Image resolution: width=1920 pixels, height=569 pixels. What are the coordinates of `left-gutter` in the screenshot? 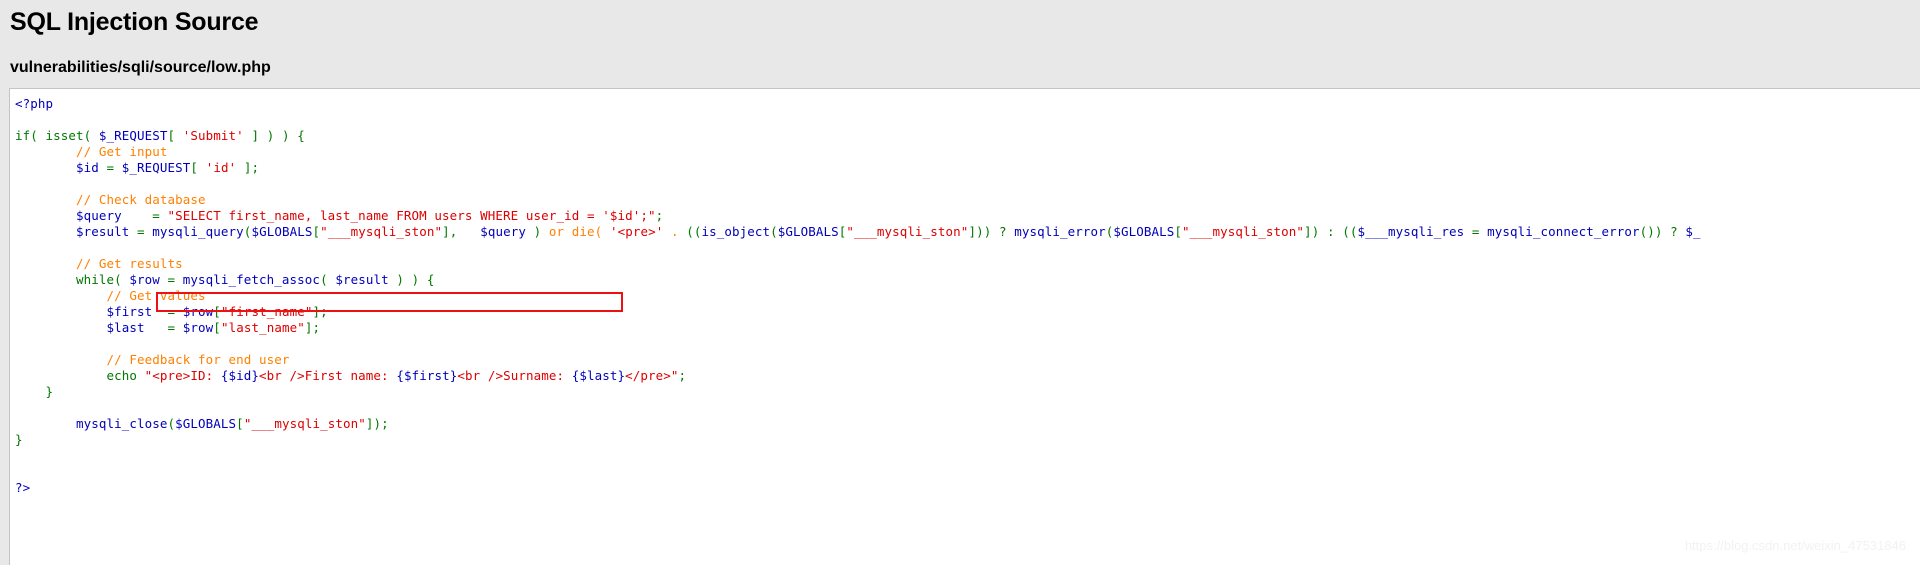 It's located at (4, 328).